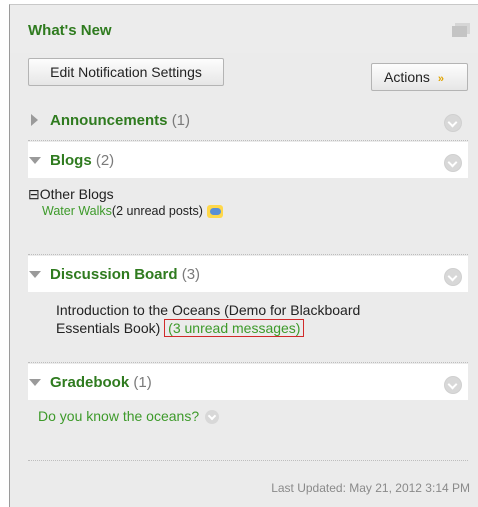  I want to click on unread-messages-link: (3 unread messages), so click(234, 328).